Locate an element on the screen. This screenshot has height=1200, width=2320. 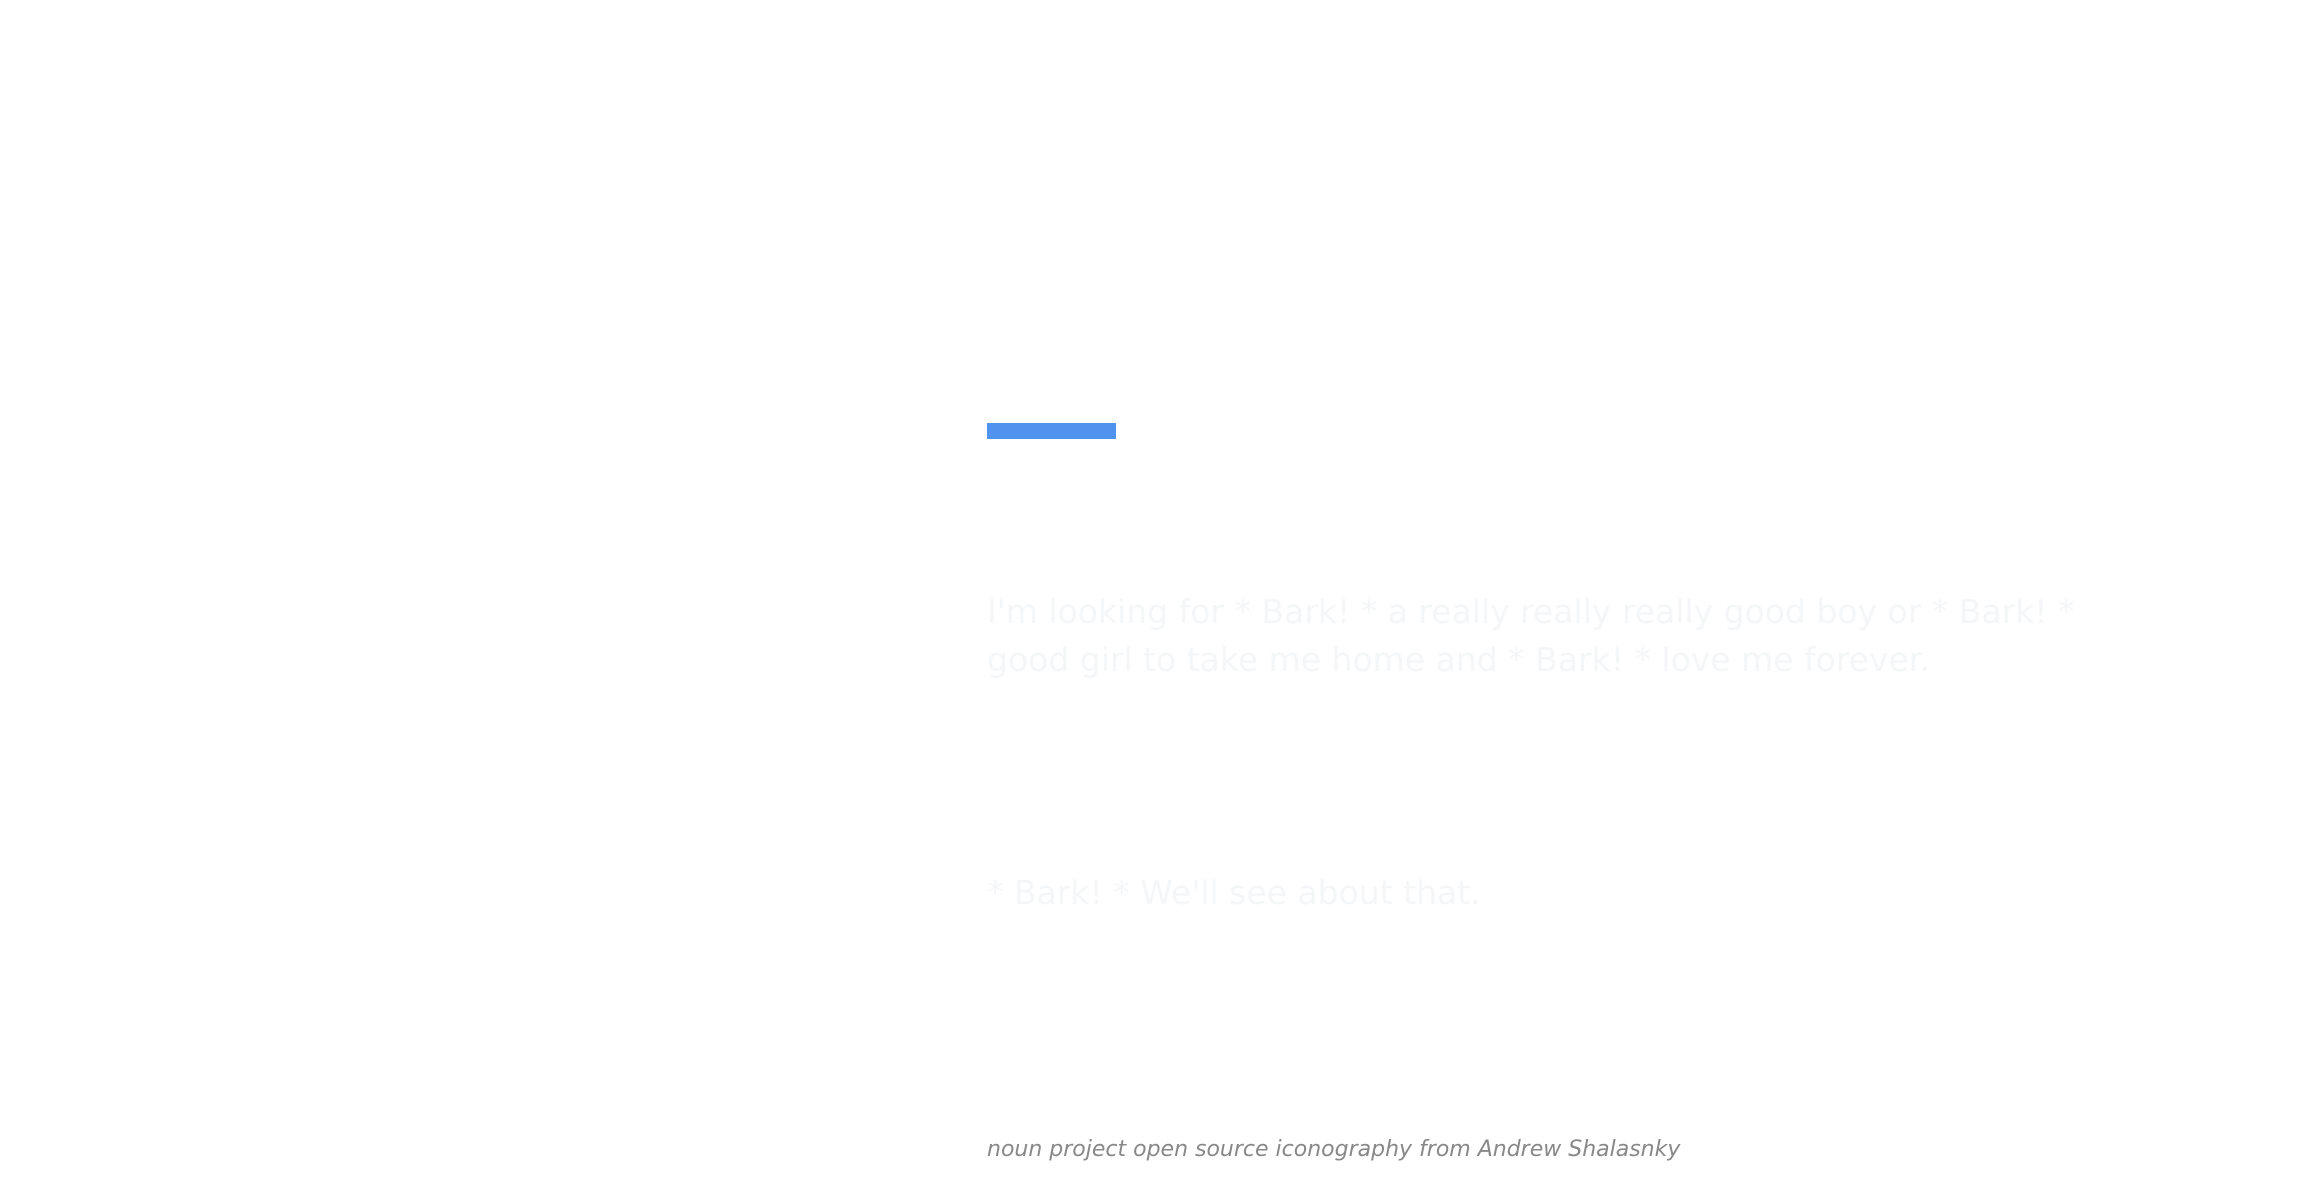
reply-text: * Bark! * We'll see about that. is located at coordinates (1234, 892).